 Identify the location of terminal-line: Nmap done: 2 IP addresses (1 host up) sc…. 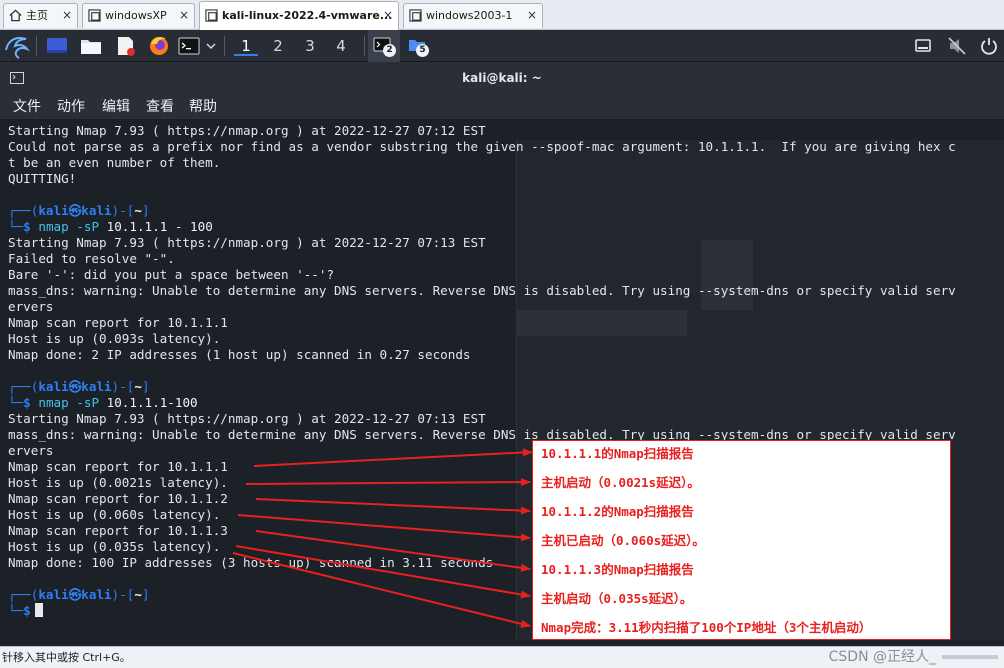
(239, 354).